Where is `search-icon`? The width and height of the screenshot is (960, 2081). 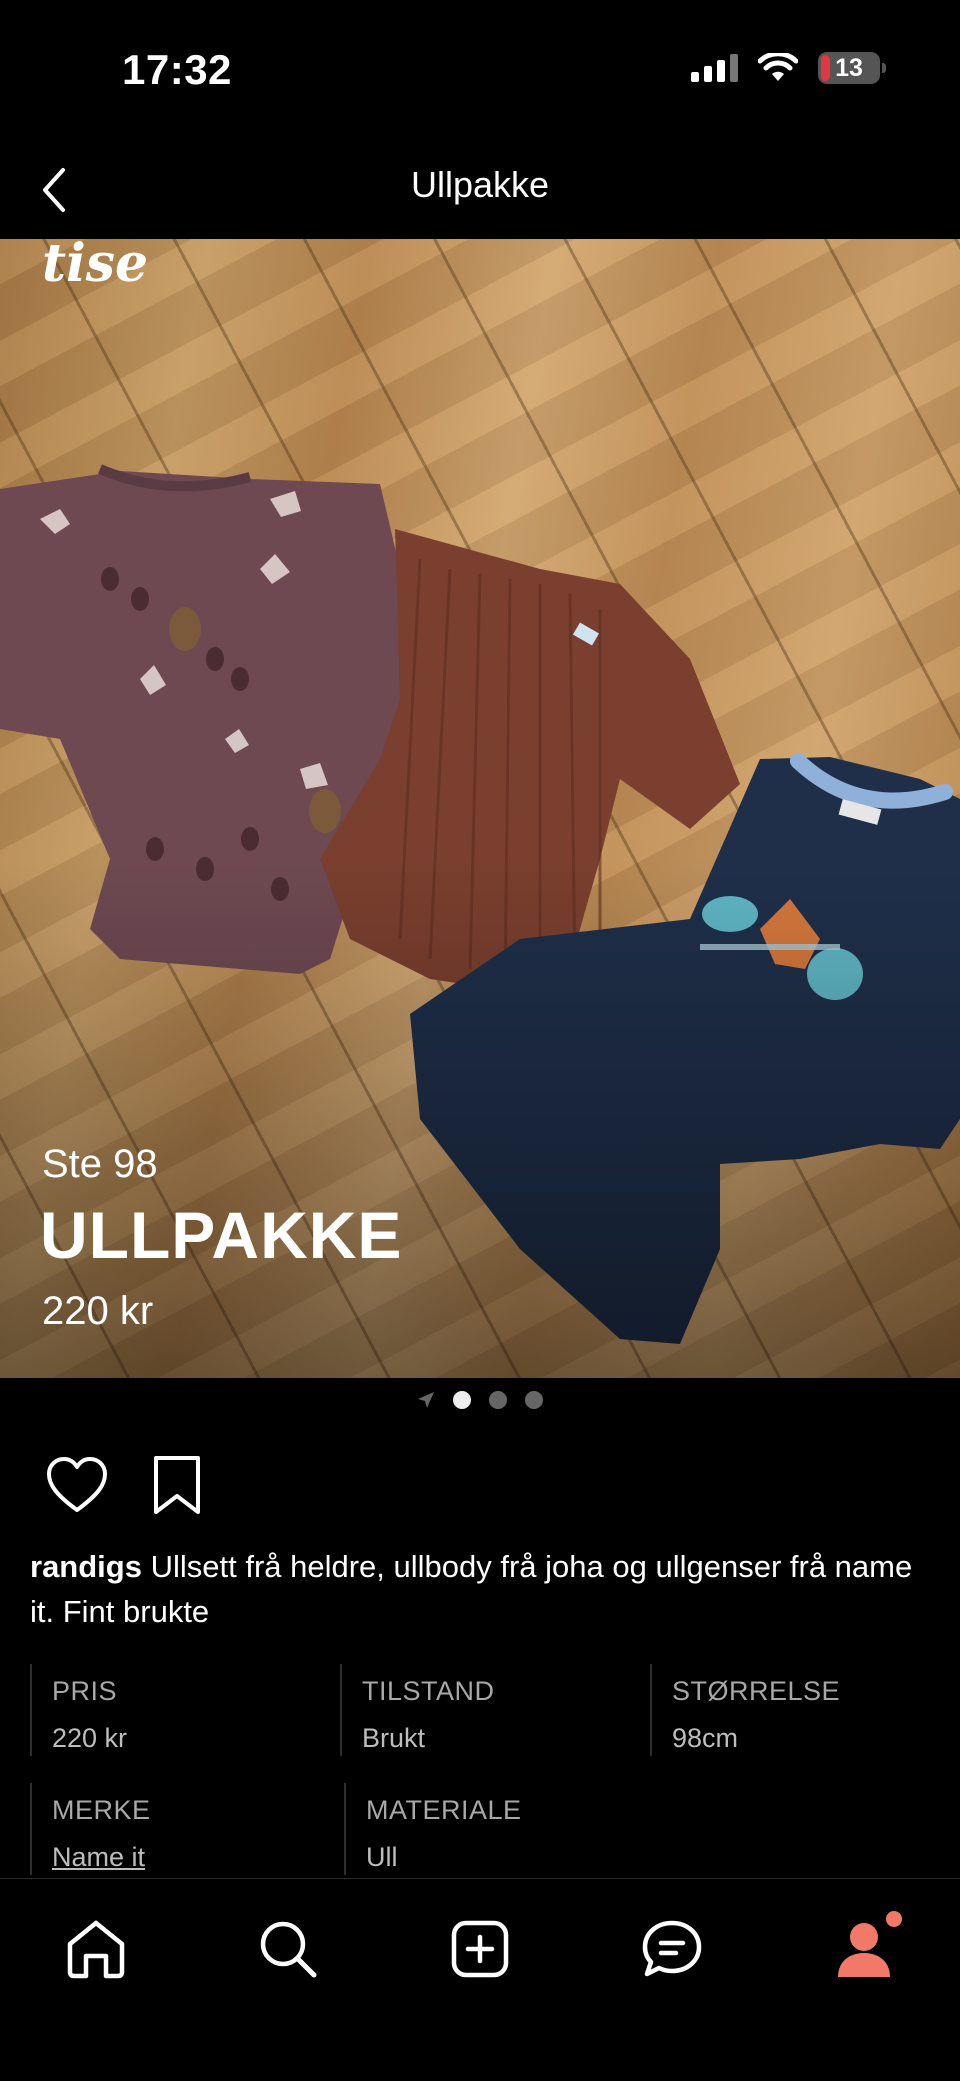
search-icon is located at coordinates (288, 1949).